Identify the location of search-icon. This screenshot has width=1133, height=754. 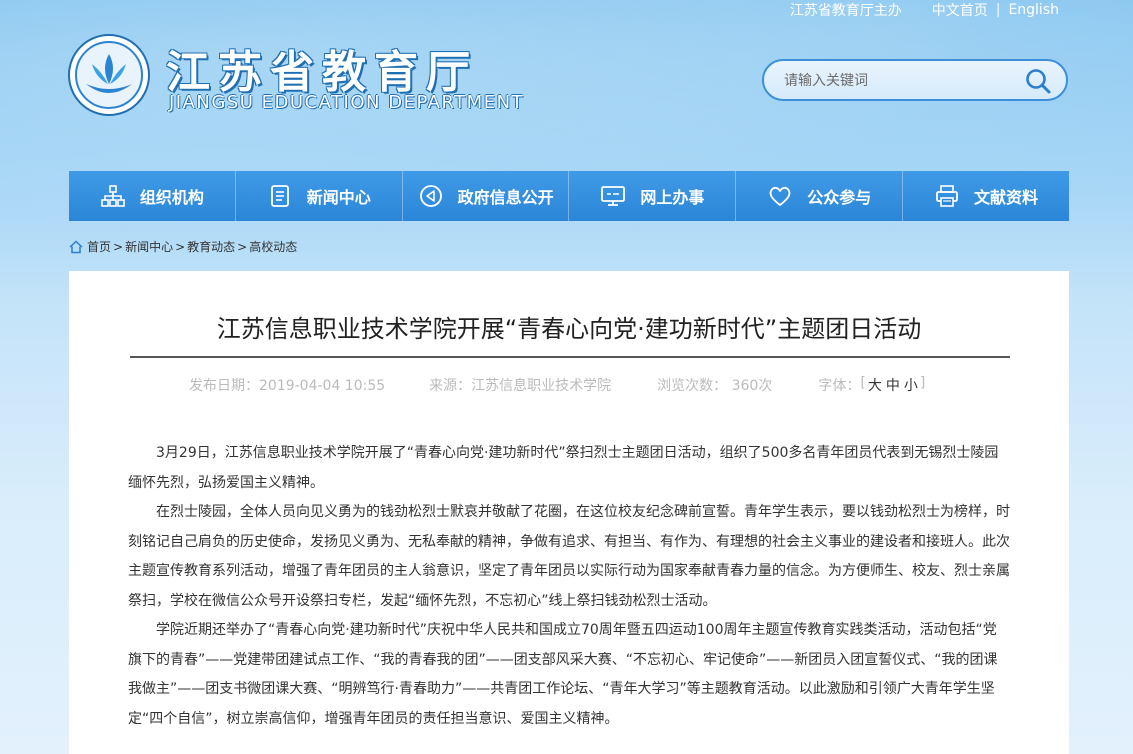
(1038, 81).